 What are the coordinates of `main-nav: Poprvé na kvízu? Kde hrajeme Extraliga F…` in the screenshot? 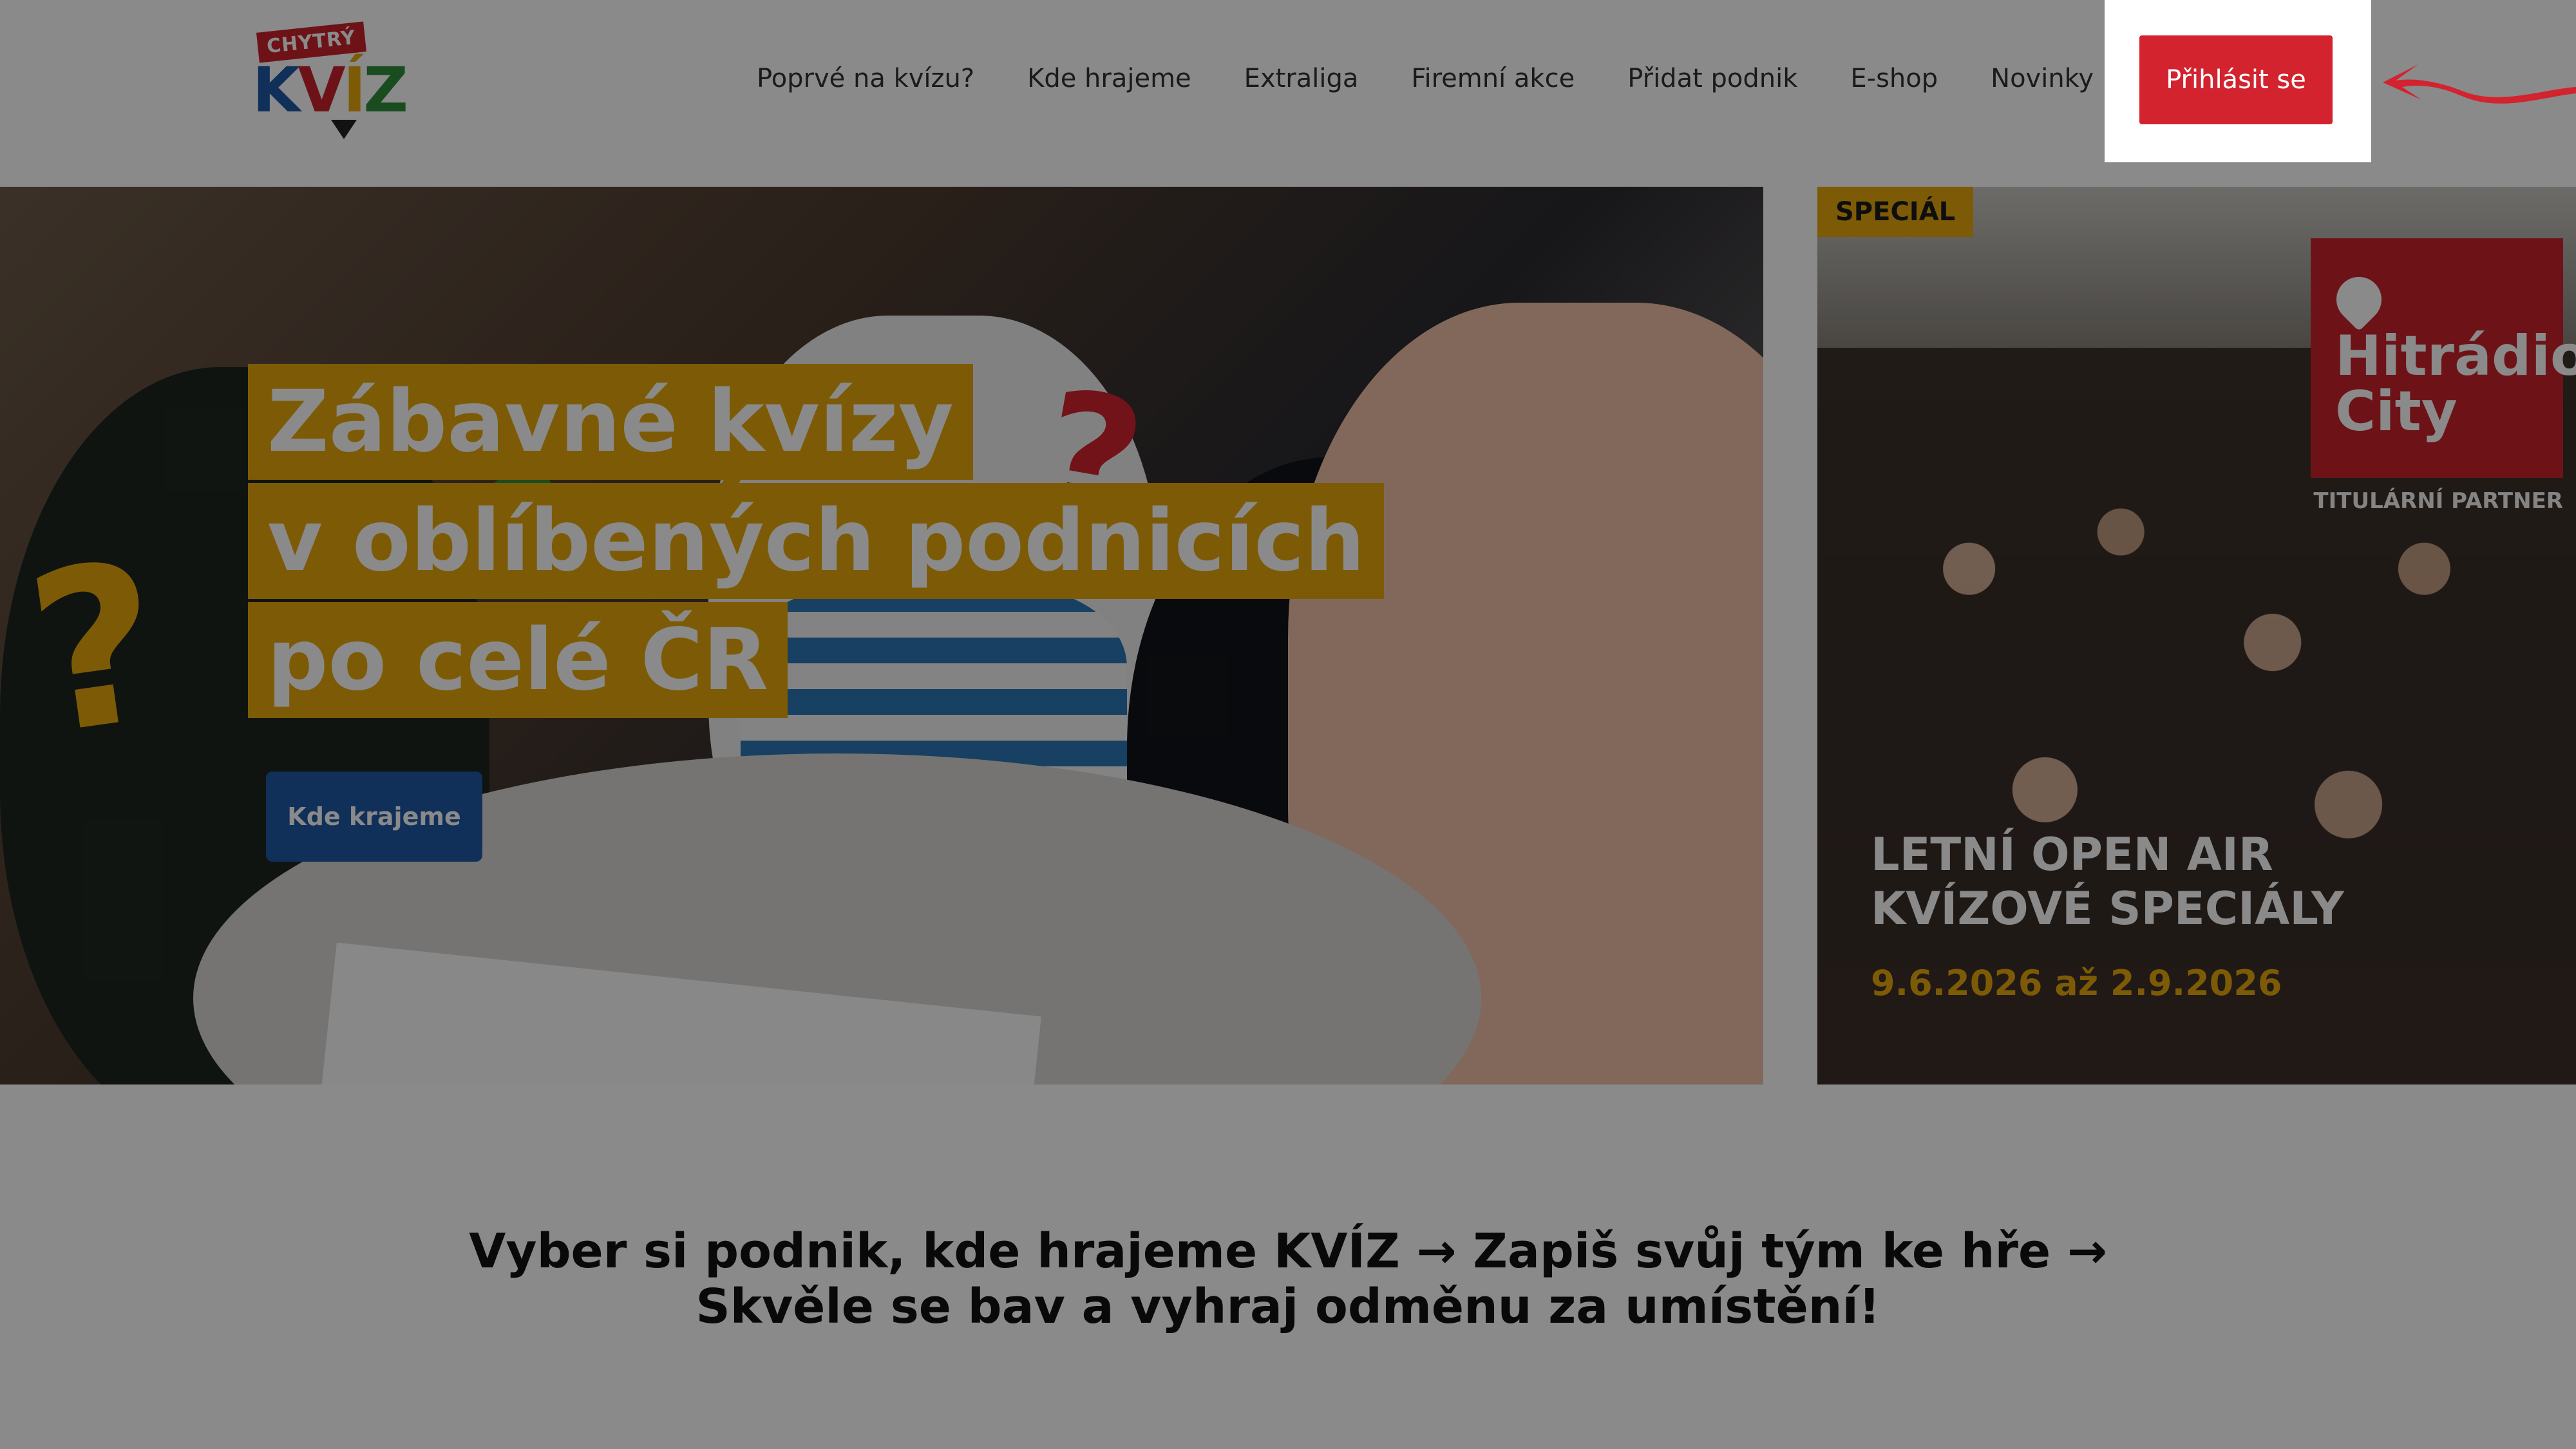 It's located at (1426, 78).